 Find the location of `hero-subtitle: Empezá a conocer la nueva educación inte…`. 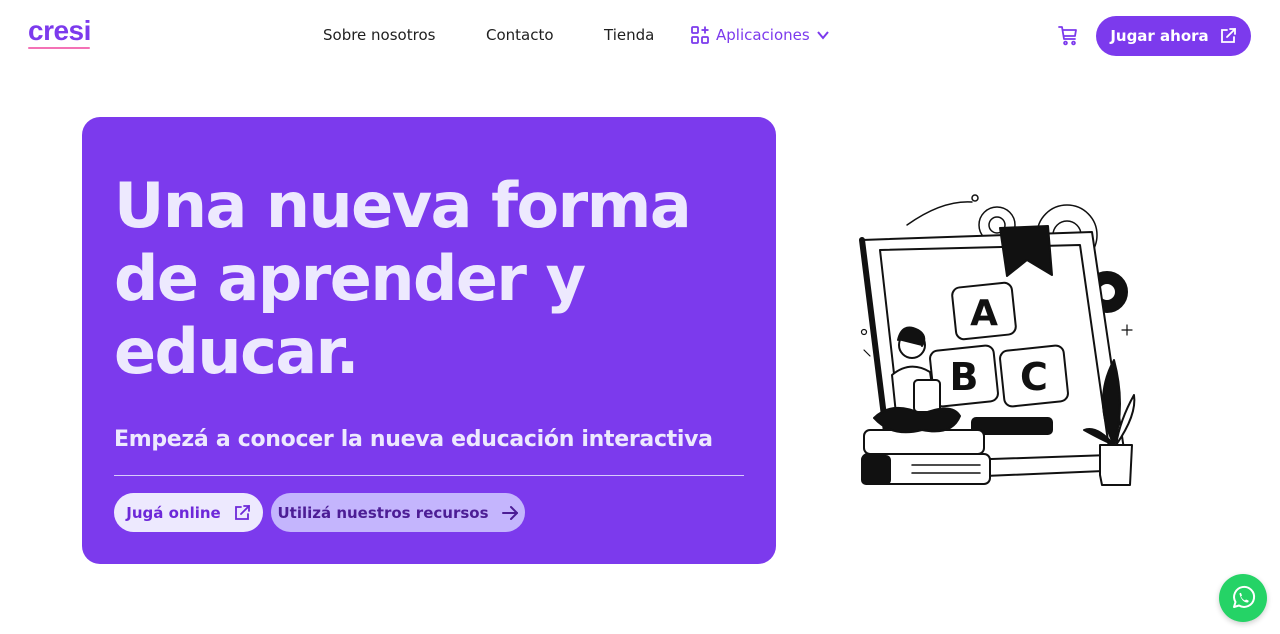

hero-subtitle: Empezá a conocer la nueva educación inte… is located at coordinates (413, 439).